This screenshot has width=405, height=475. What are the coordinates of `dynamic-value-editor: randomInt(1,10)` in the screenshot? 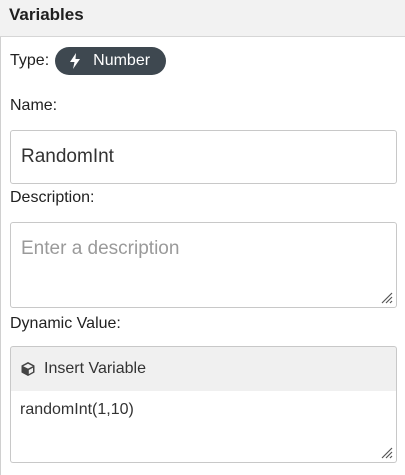 It's located at (203, 427).